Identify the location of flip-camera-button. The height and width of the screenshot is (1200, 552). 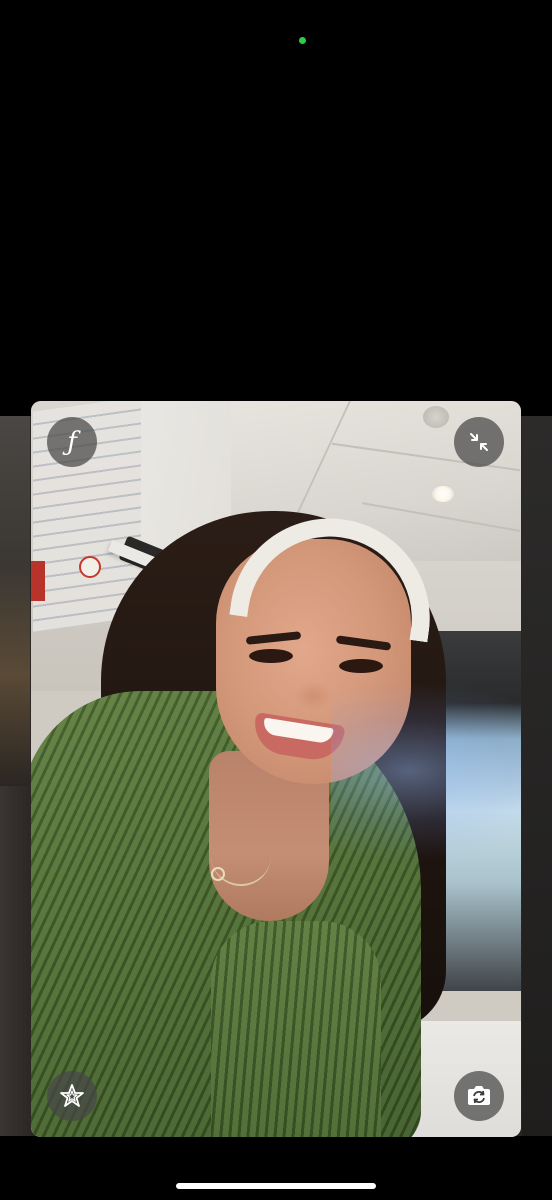
(479, 1096).